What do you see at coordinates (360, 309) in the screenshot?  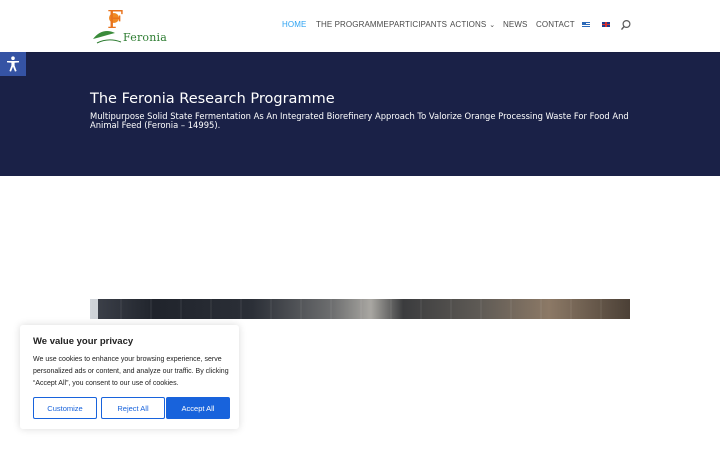 I see `programme-photo` at bounding box center [360, 309].